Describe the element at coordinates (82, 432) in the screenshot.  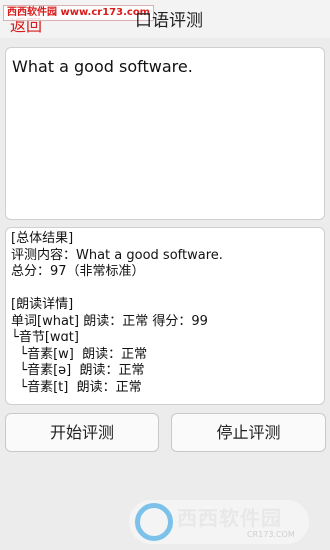
I see `start-evaluation-button: 开始评测` at that location.